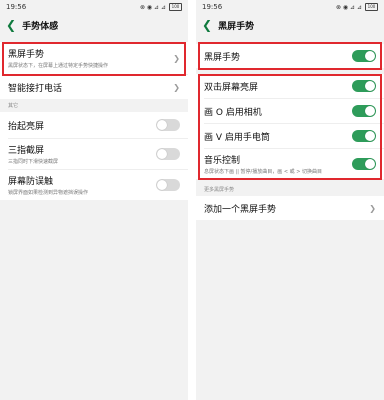  What do you see at coordinates (219, 190) in the screenshot?
I see `section-header-more: 更多黑屏手势` at bounding box center [219, 190].